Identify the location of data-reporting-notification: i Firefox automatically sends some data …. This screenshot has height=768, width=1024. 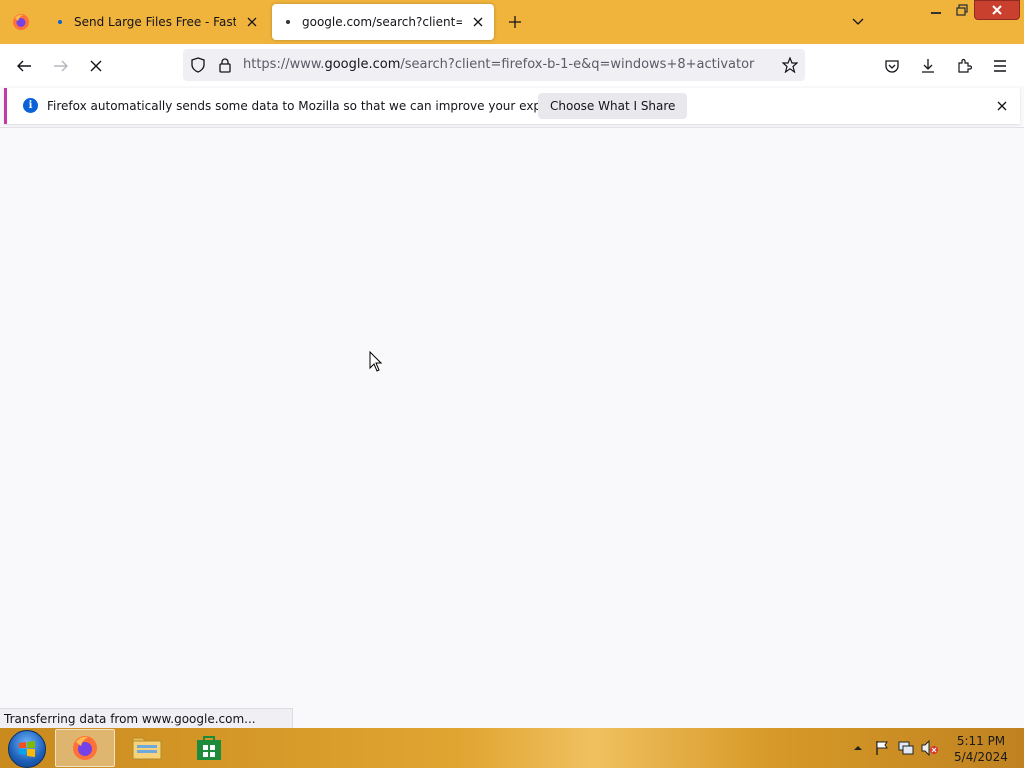
(512, 106).